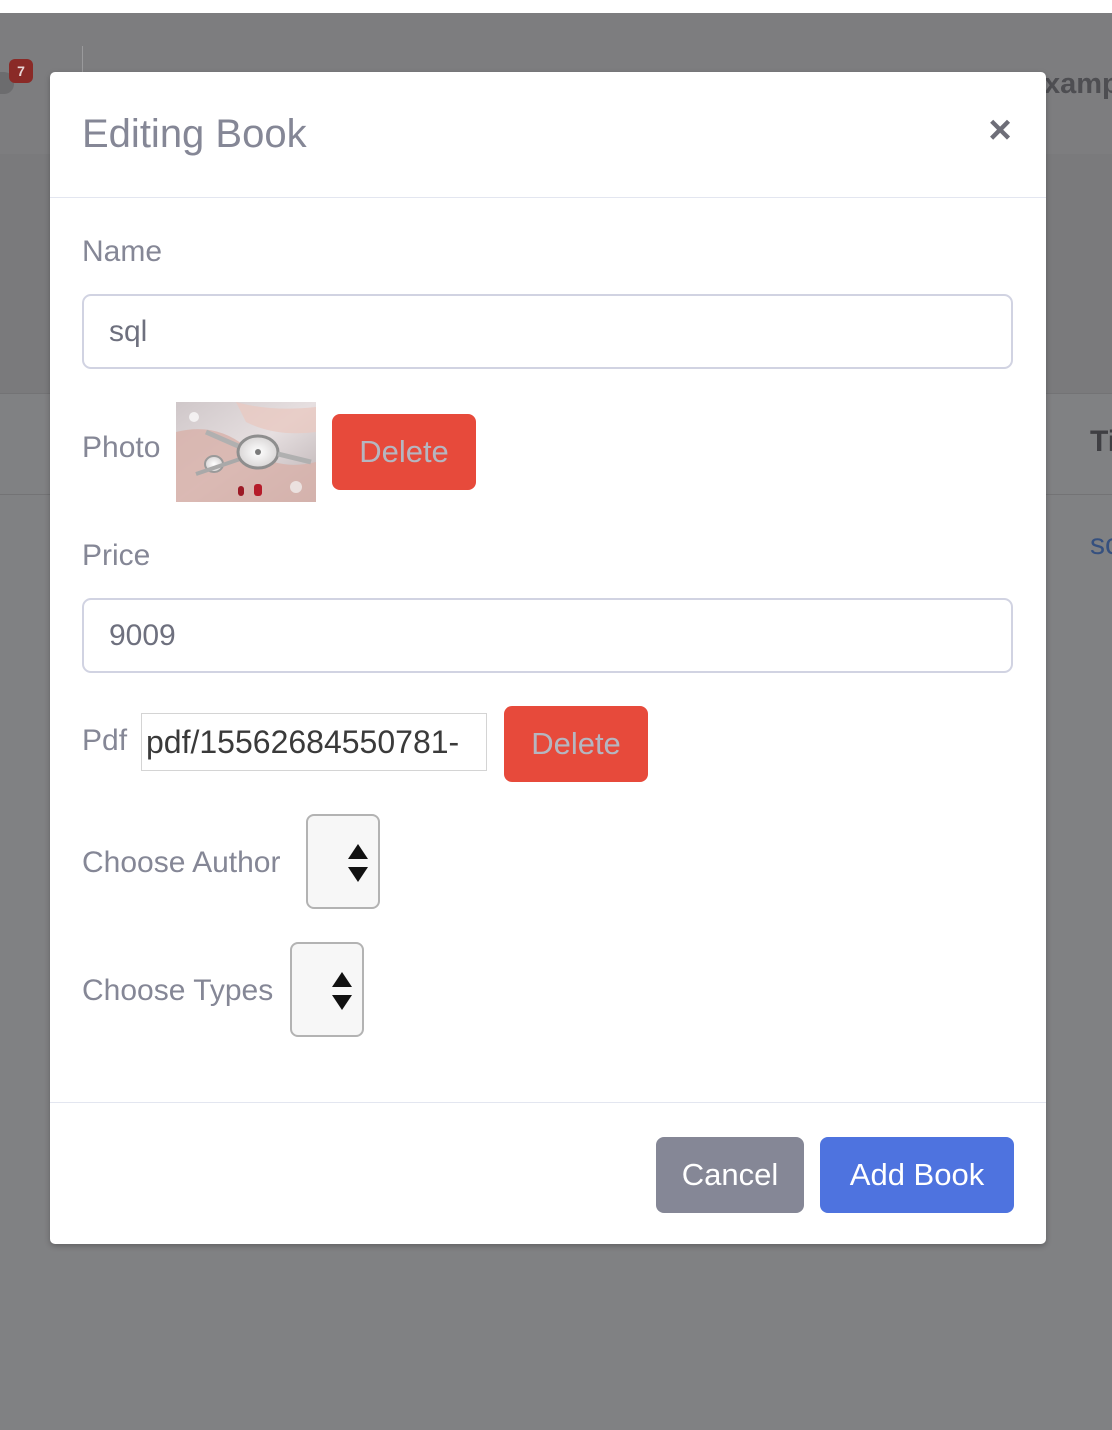 This screenshot has height=1430, width=1112. Describe the element at coordinates (327, 989) in the screenshot. I see `types-select` at that location.